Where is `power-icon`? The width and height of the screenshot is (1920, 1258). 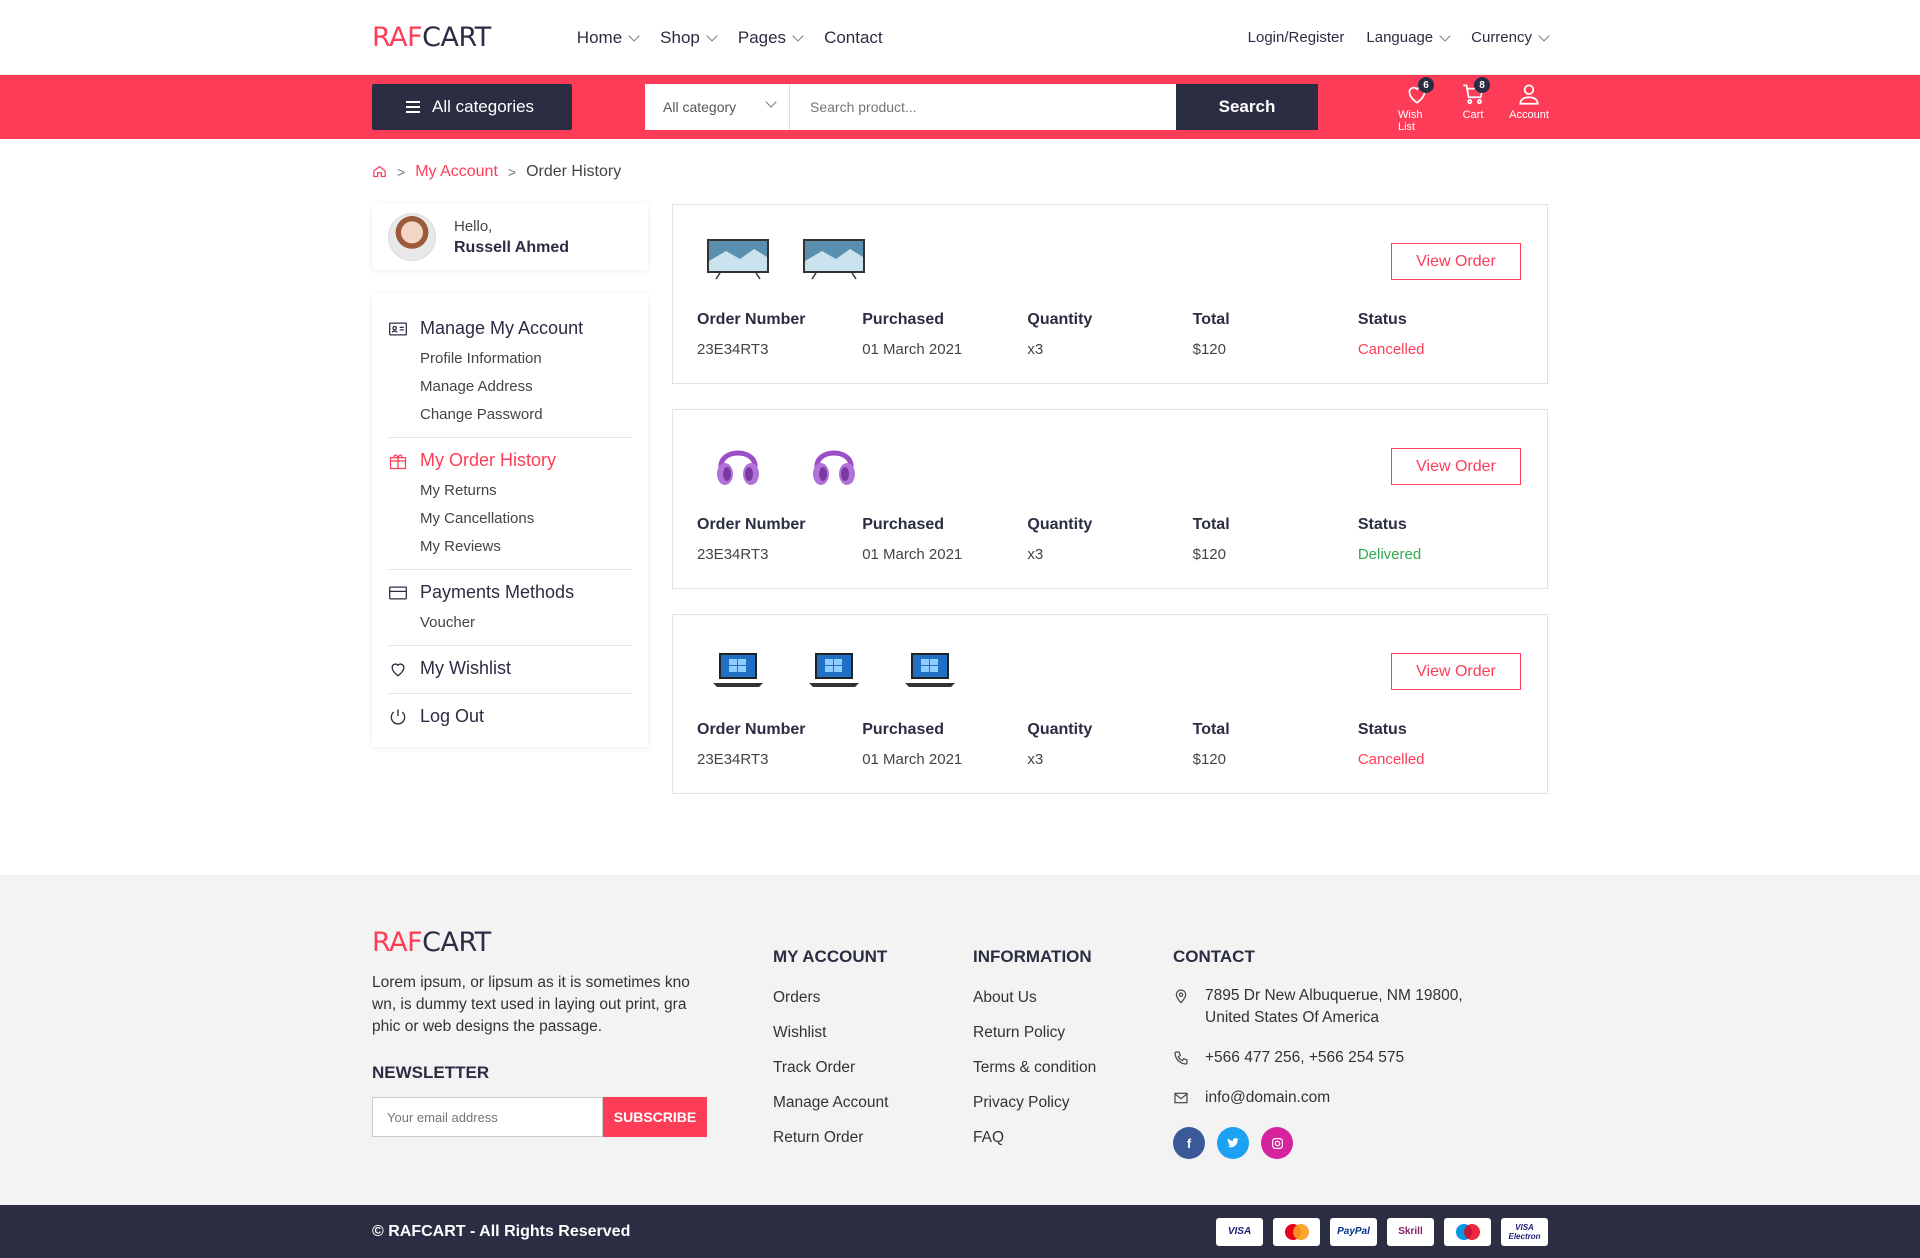 power-icon is located at coordinates (398, 717).